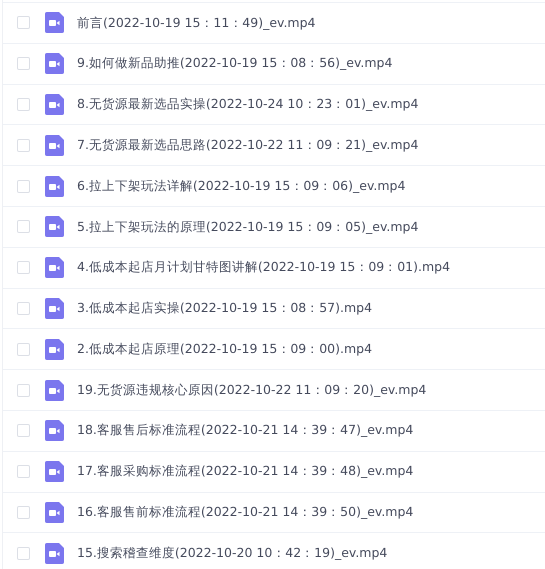 The height and width of the screenshot is (569, 545). Describe the element at coordinates (232, 553) in the screenshot. I see `file-name: 15.搜索稽查维度(2022-10-20 10：42：19)_ev.mp4` at that location.